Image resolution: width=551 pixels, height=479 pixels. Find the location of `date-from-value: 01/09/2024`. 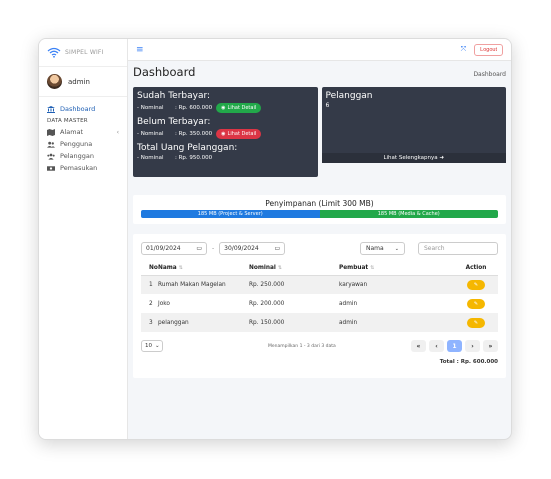

date-from-value: 01/09/2024 is located at coordinates (163, 248).